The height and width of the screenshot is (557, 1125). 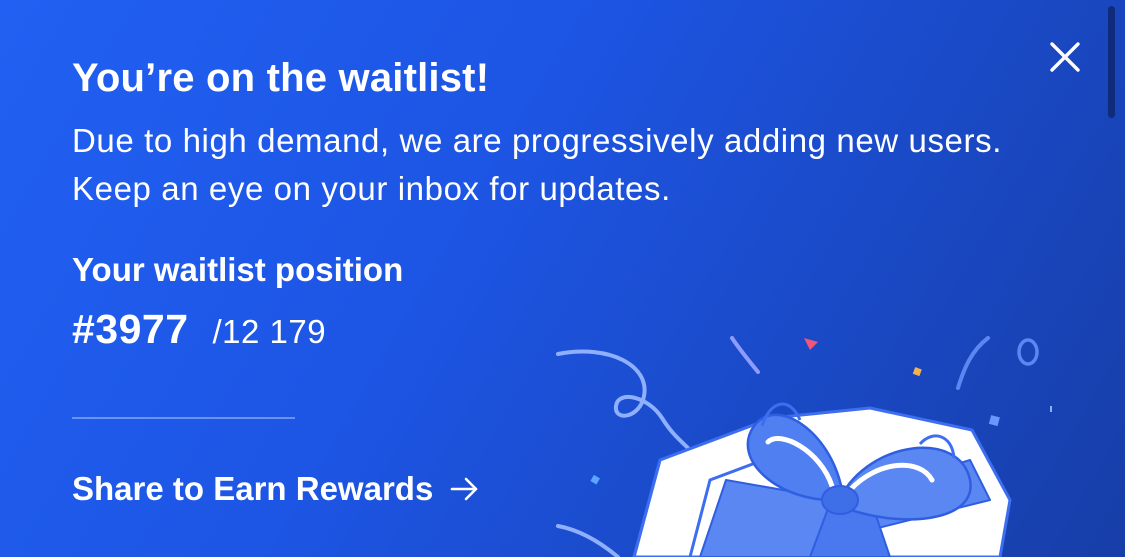 What do you see at coordinates (269, 331) in the screenshot?
I see `waitlist-total-count: /12 179` at bounding box center [269, 331].